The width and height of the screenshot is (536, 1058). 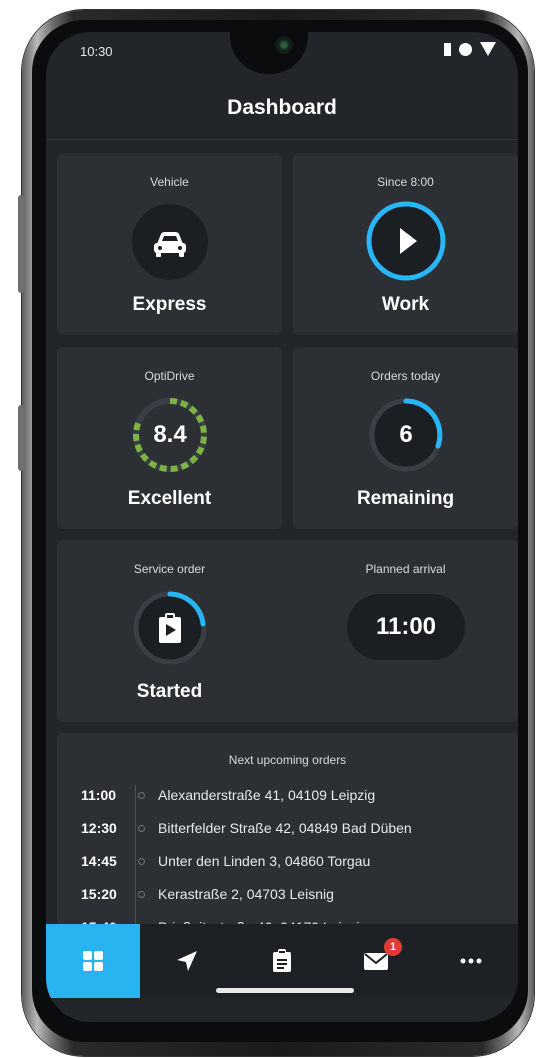 What do you see at coordinates (406, 434) in the screenshot?
I see `orders-count: 6` at bounding box center [406, 434].